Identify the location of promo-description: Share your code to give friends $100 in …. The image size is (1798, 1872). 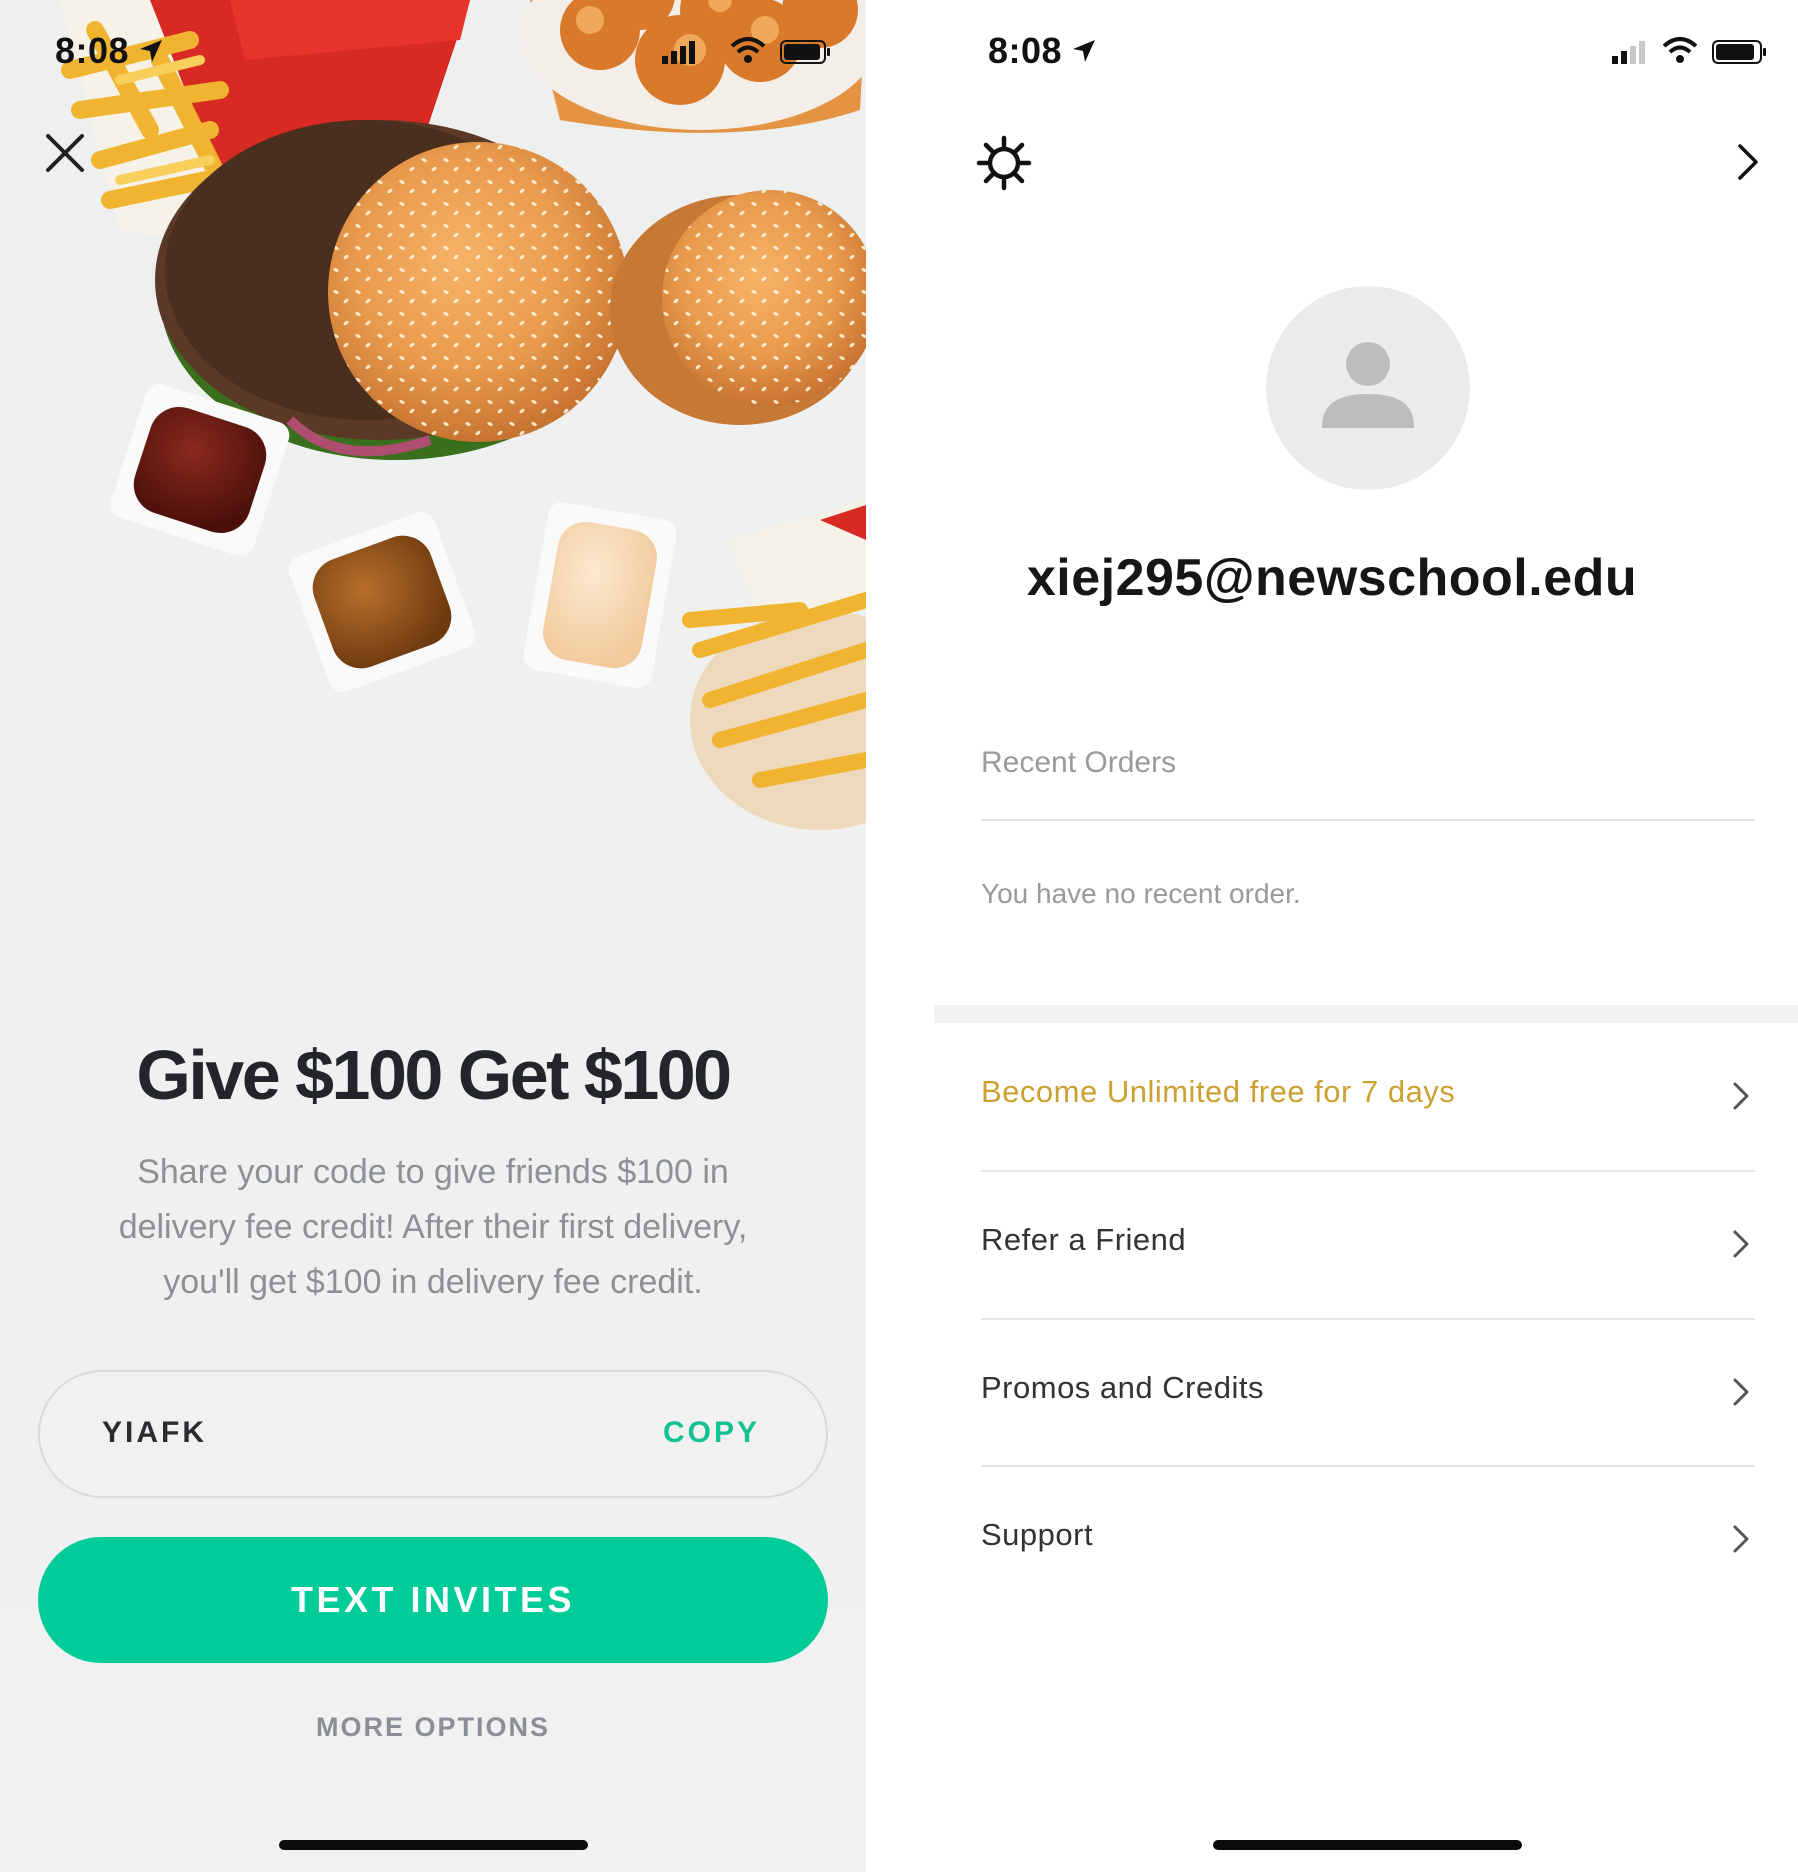
(433, 1227).